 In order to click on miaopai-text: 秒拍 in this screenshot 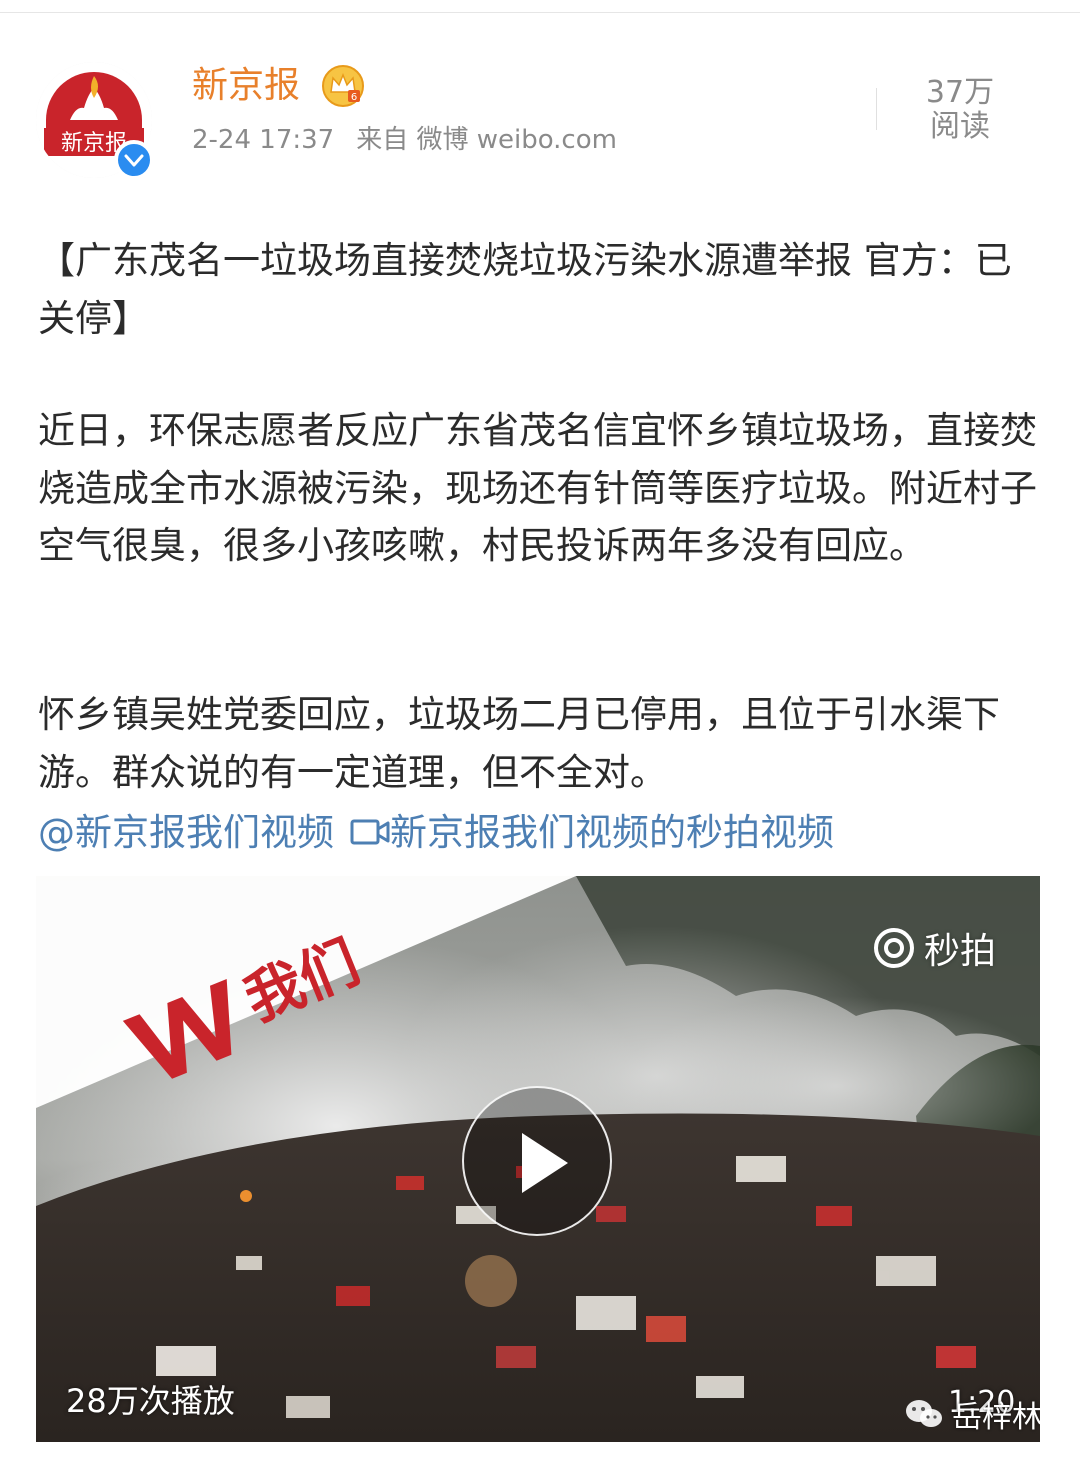, I will do `click(959, 951)`.